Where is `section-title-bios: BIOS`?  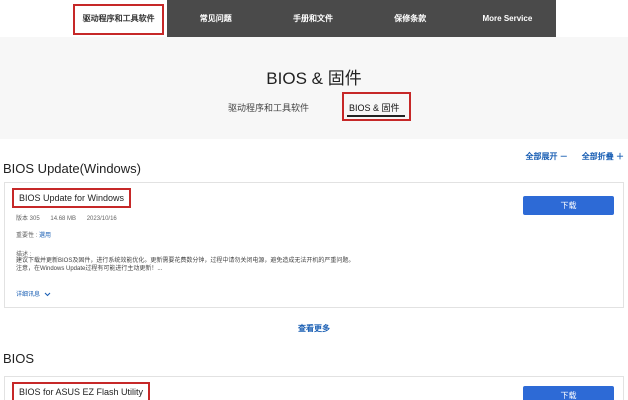
section-title-bios: BIOS is located at coordinates (19, 358).